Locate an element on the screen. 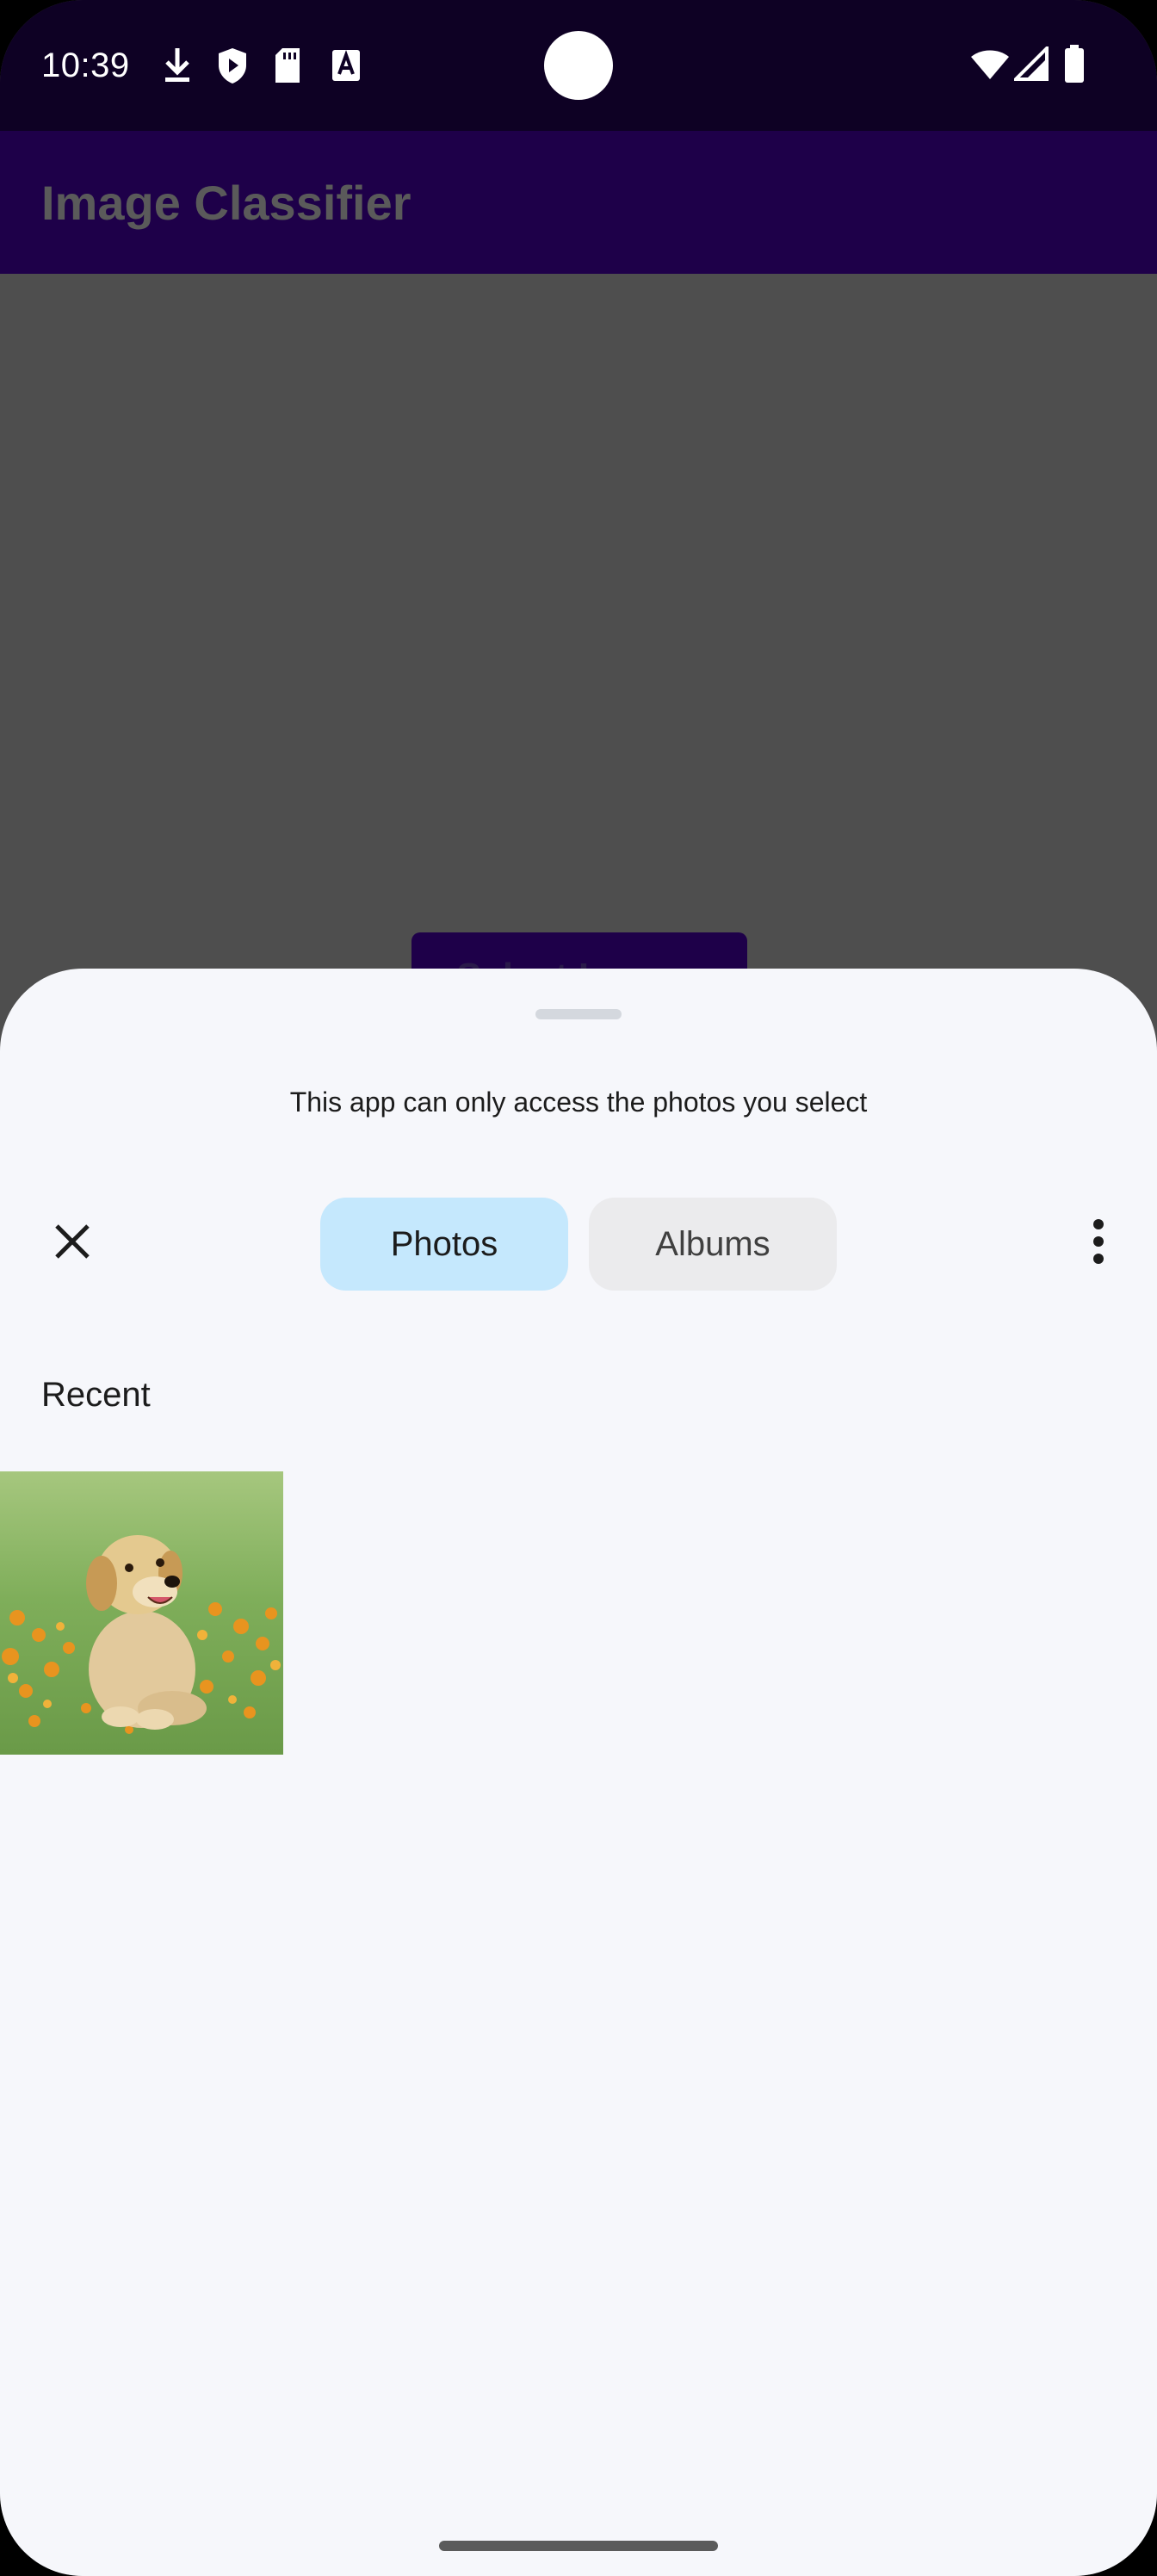 Image resolution: width=1157 pixels, height=2576 pixels. tab-photos: Photos is located at coordinates (444, 1245).